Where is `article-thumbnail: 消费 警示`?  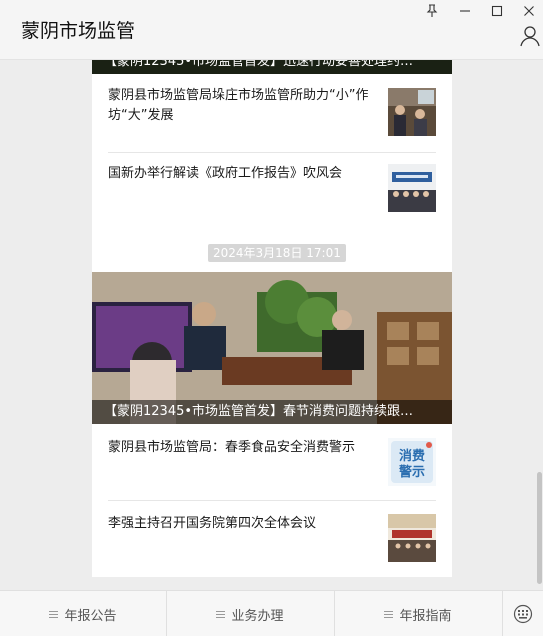 article-thumbnail: 消费 警示 is located at coordinates (412, 462).